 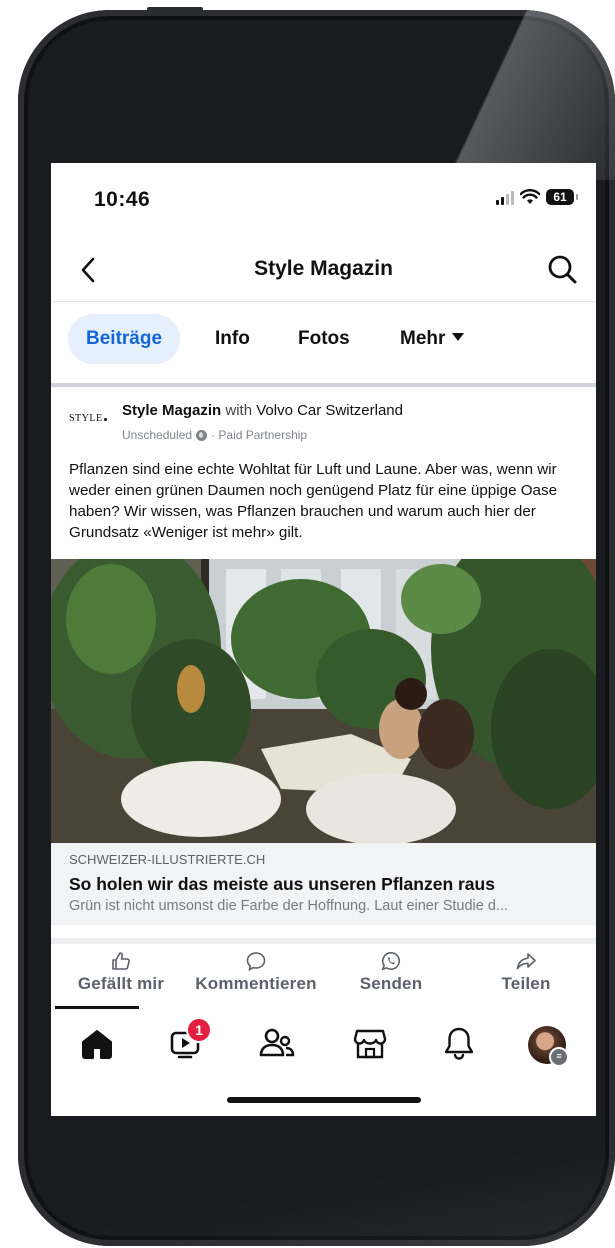 I want to click on page-title: Style Magazin, so click(x=323, y=268).